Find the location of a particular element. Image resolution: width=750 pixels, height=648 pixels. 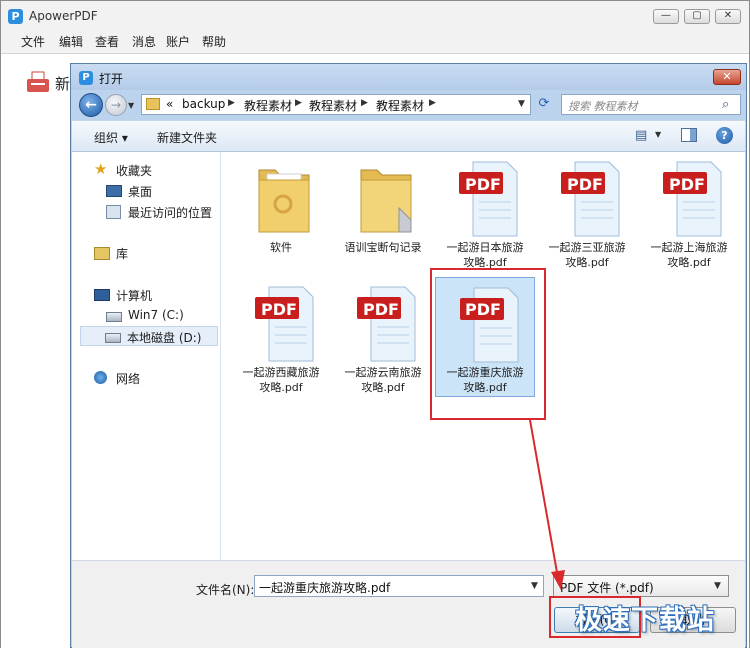

back-button: ← is located at coordinates (91, 105).